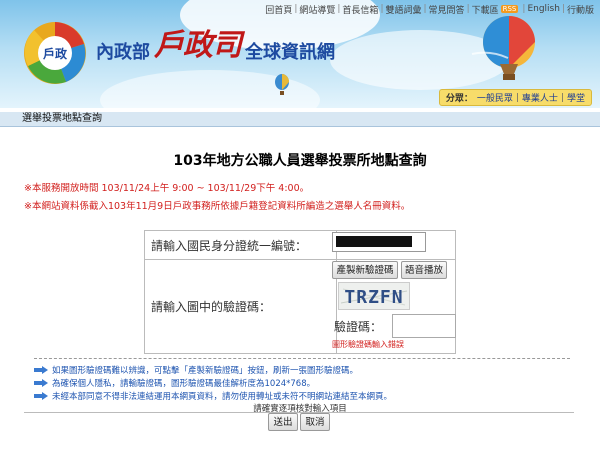  What do you see at coordinates (358, 327) in the screenshot?
I see `captcha-input-label: 驗證碼：` at bounding box center [358, 327].